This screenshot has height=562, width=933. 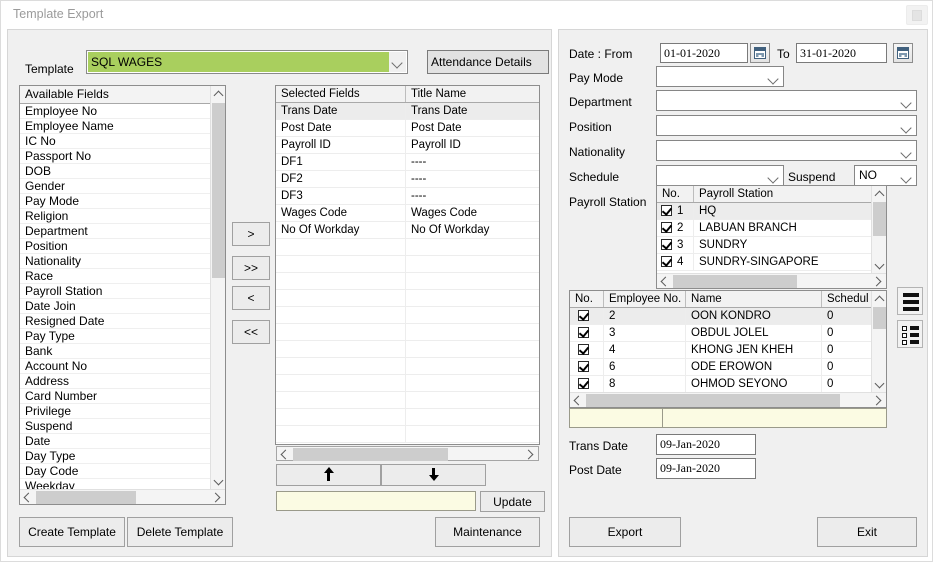 I want to click on template-select: SQL WAGES, so click(x=247, y=62).